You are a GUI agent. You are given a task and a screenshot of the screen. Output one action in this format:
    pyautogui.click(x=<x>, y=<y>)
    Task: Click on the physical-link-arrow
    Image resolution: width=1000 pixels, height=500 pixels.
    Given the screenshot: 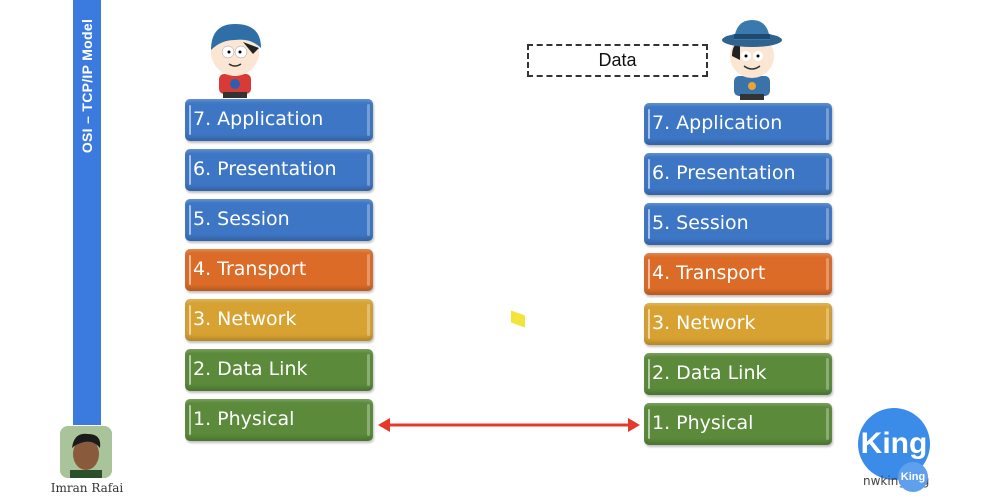 What is the action you would take?
    pyautogui.click(x=509, y=425)
    